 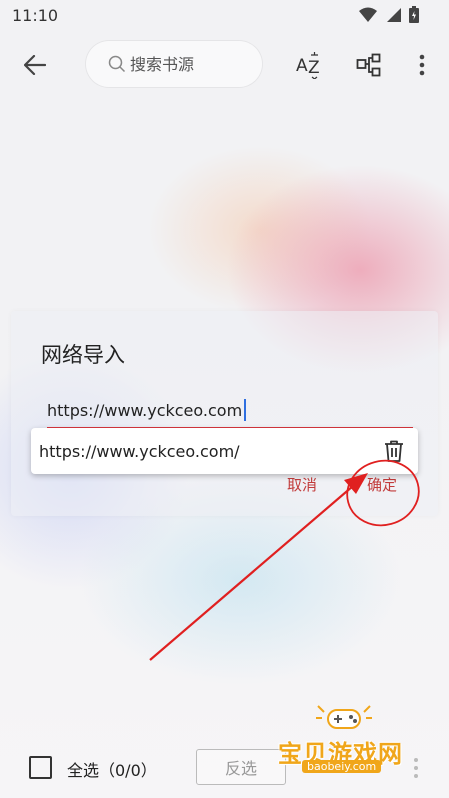 What do you see at coordinates (35, 15) in the screenshot?
I see `status-time: 11:10` at bounding box center [35, 15].